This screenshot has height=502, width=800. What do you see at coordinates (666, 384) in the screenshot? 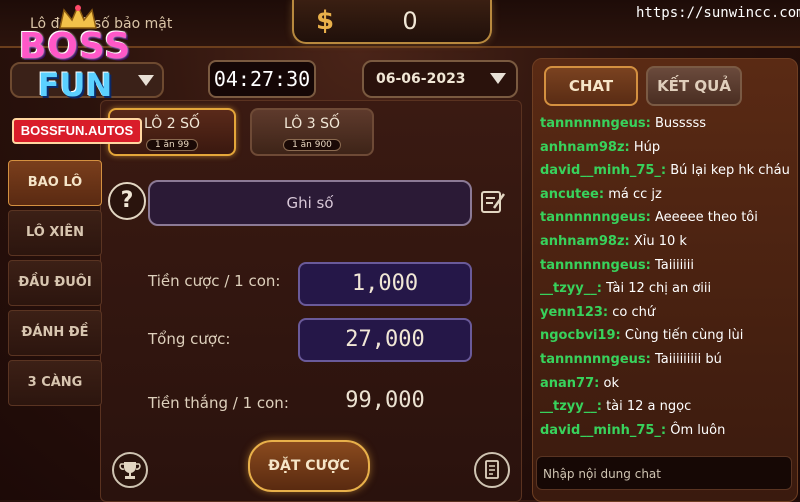
I see `chat-message: anan77: ok` at bounding box center [666, 384].